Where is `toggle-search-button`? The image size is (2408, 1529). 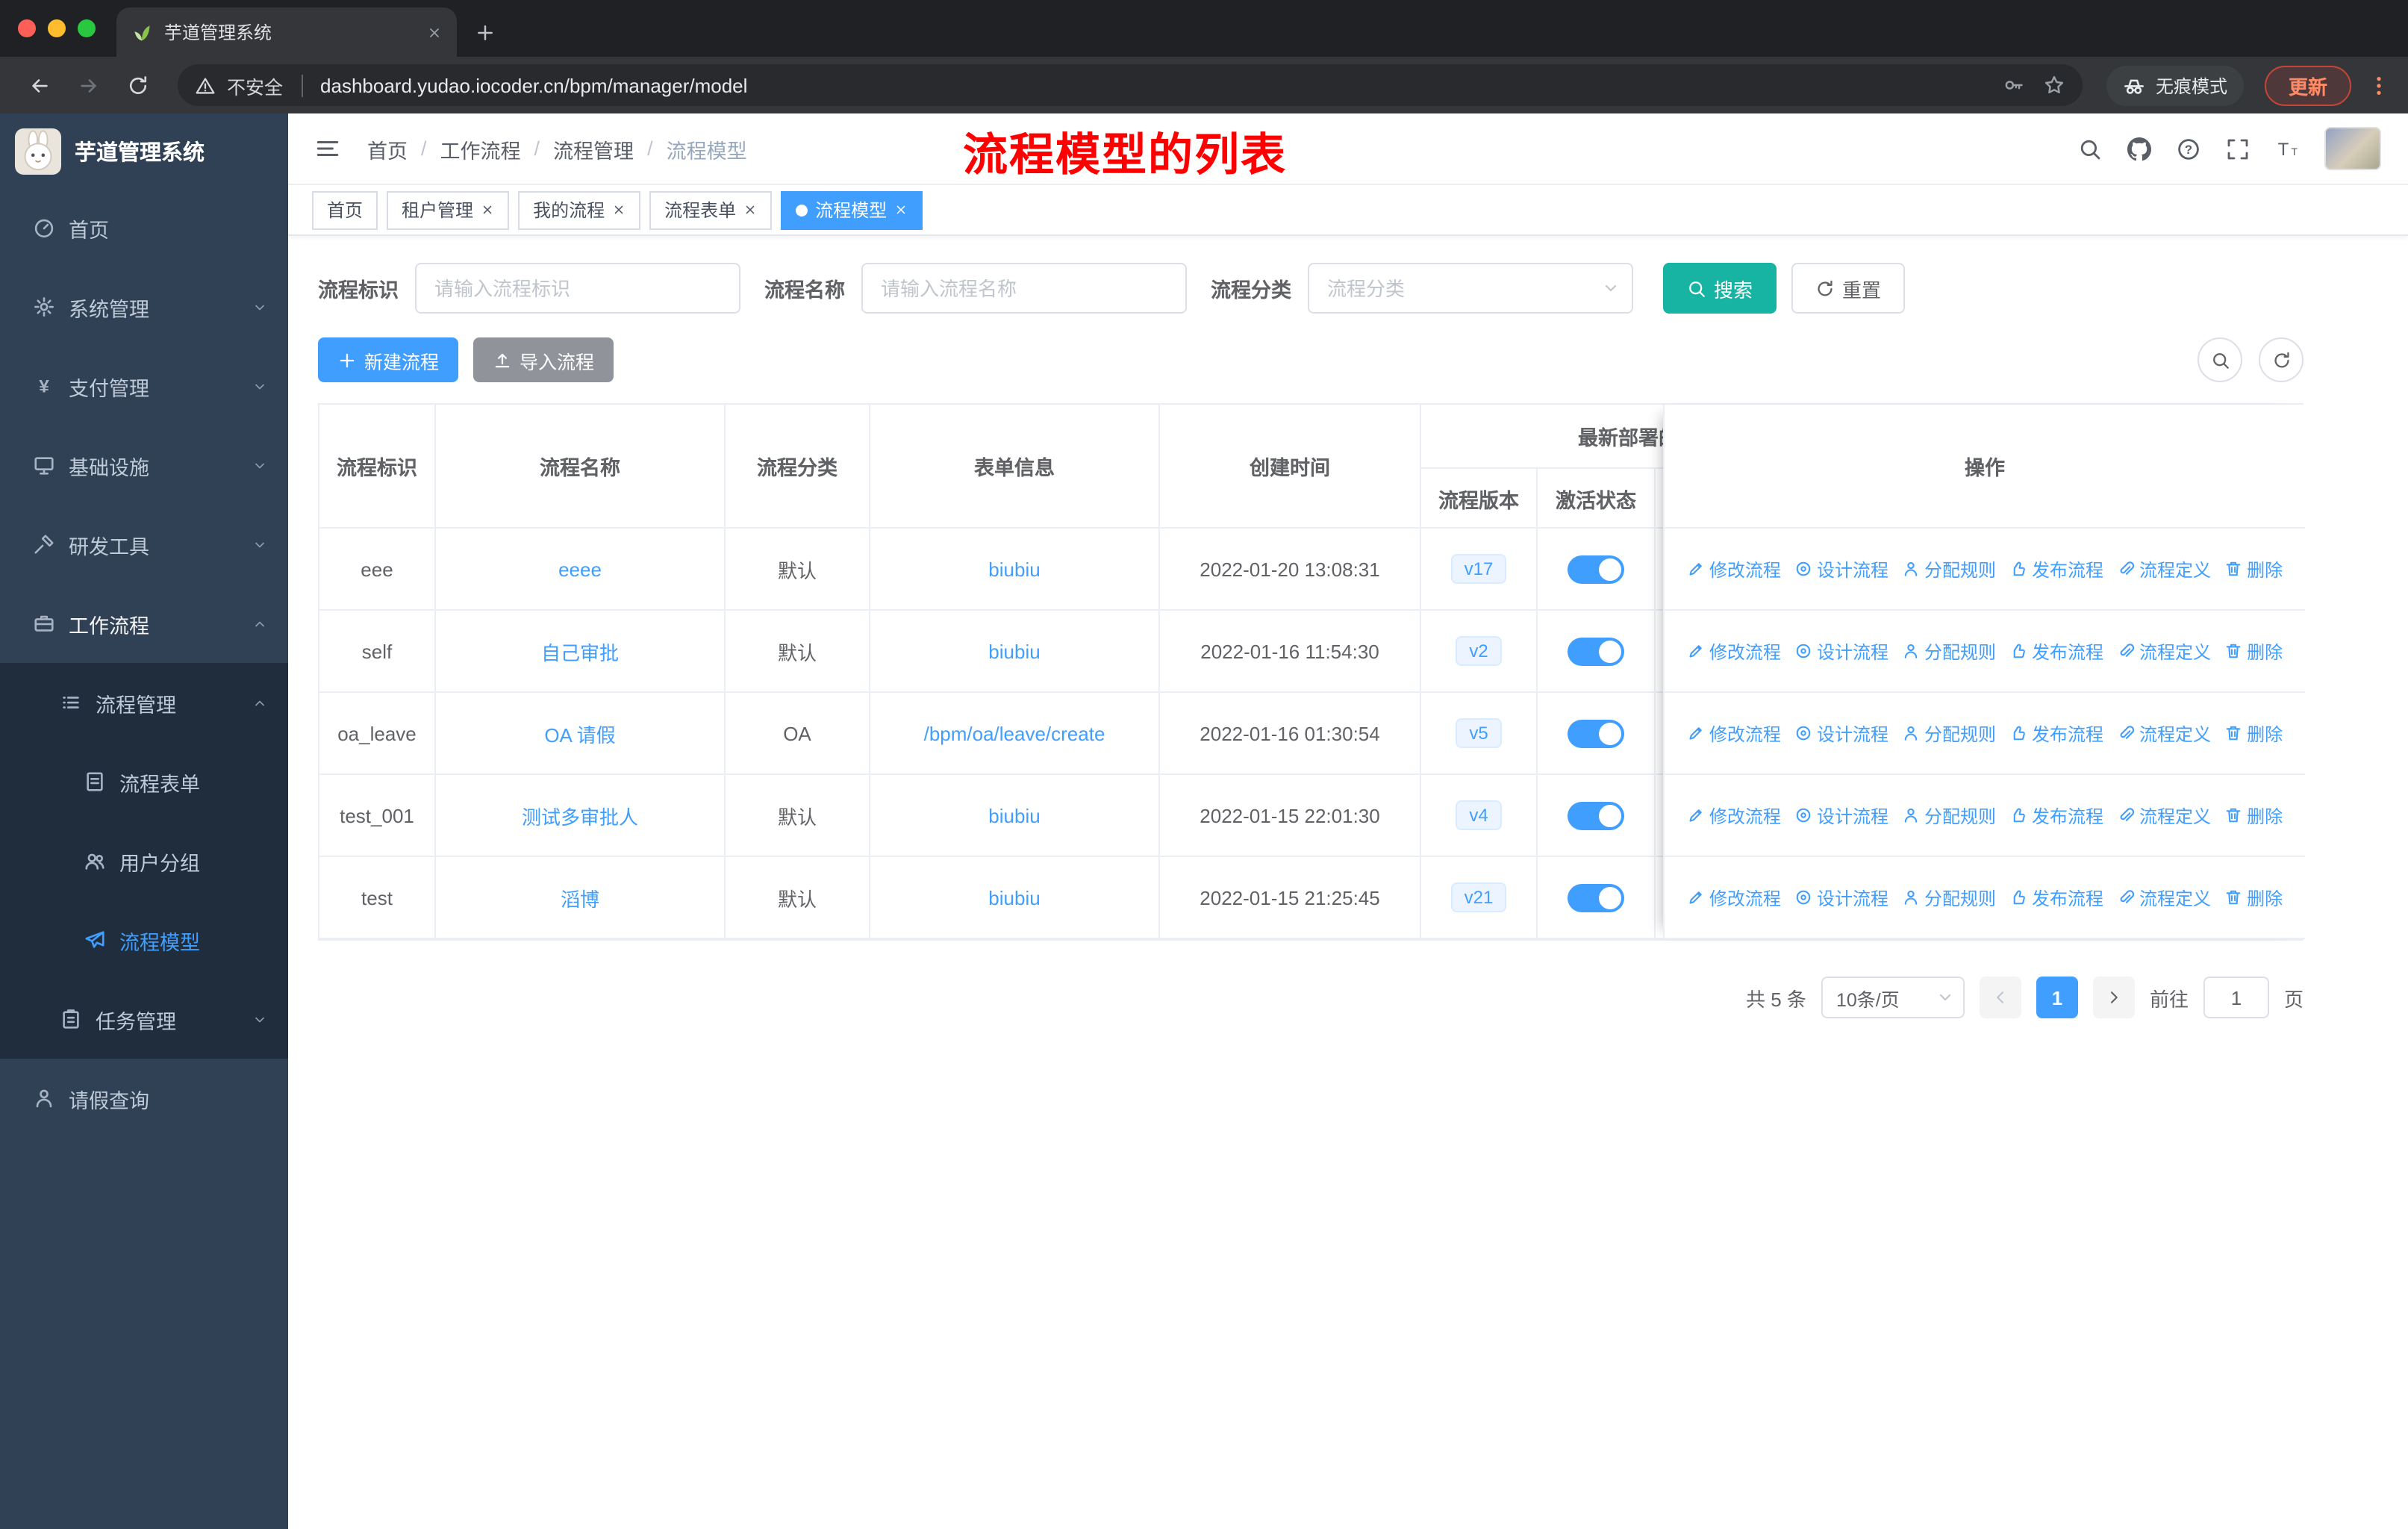
toggle-search-button is located at coordinates (2220, 359).